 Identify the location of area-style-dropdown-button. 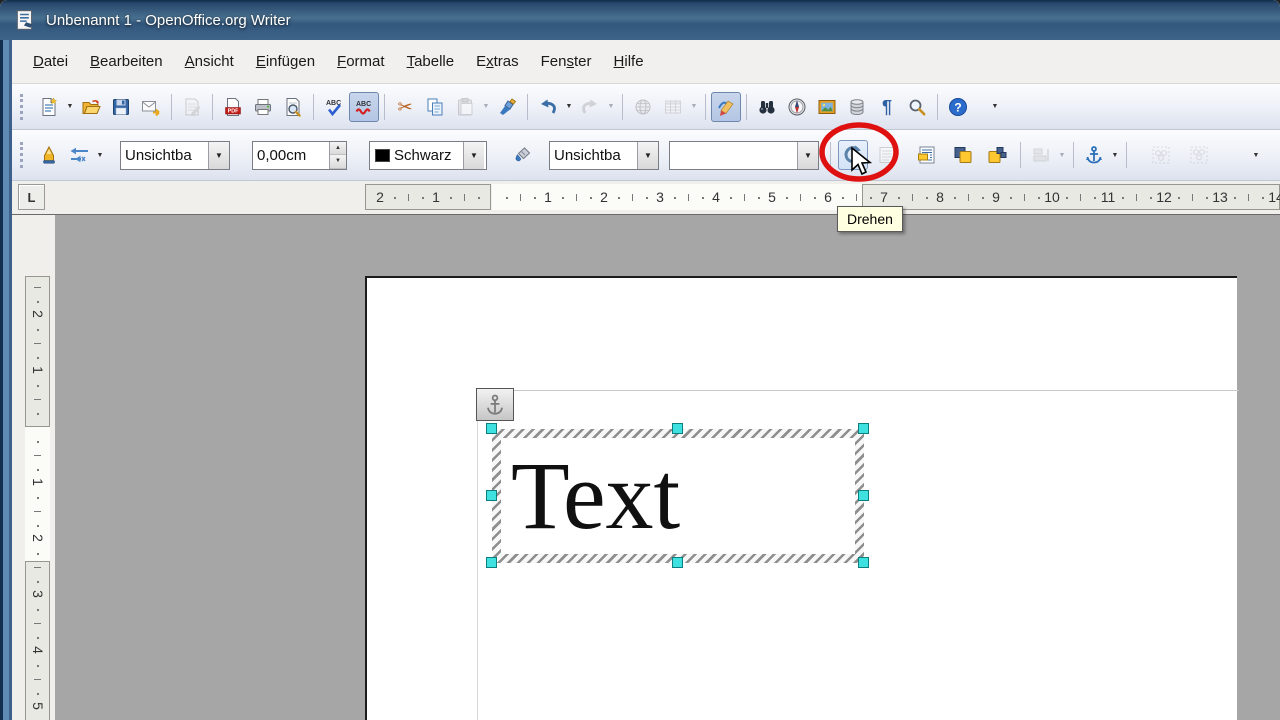
(647, 155).